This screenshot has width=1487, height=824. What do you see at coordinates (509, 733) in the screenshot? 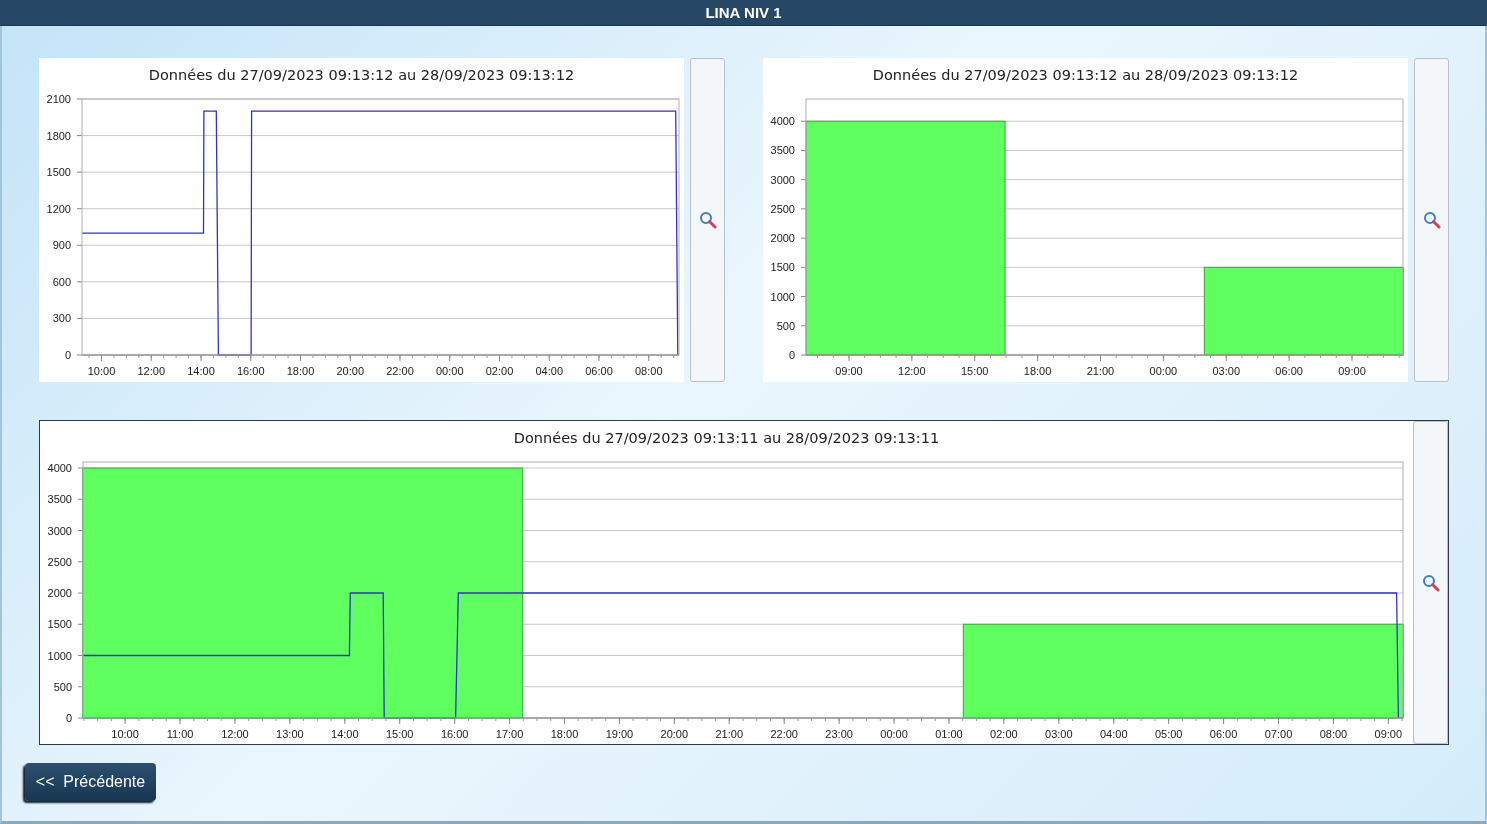
I see `x-tick-label: 17:00` at bounding box center [509, 733].